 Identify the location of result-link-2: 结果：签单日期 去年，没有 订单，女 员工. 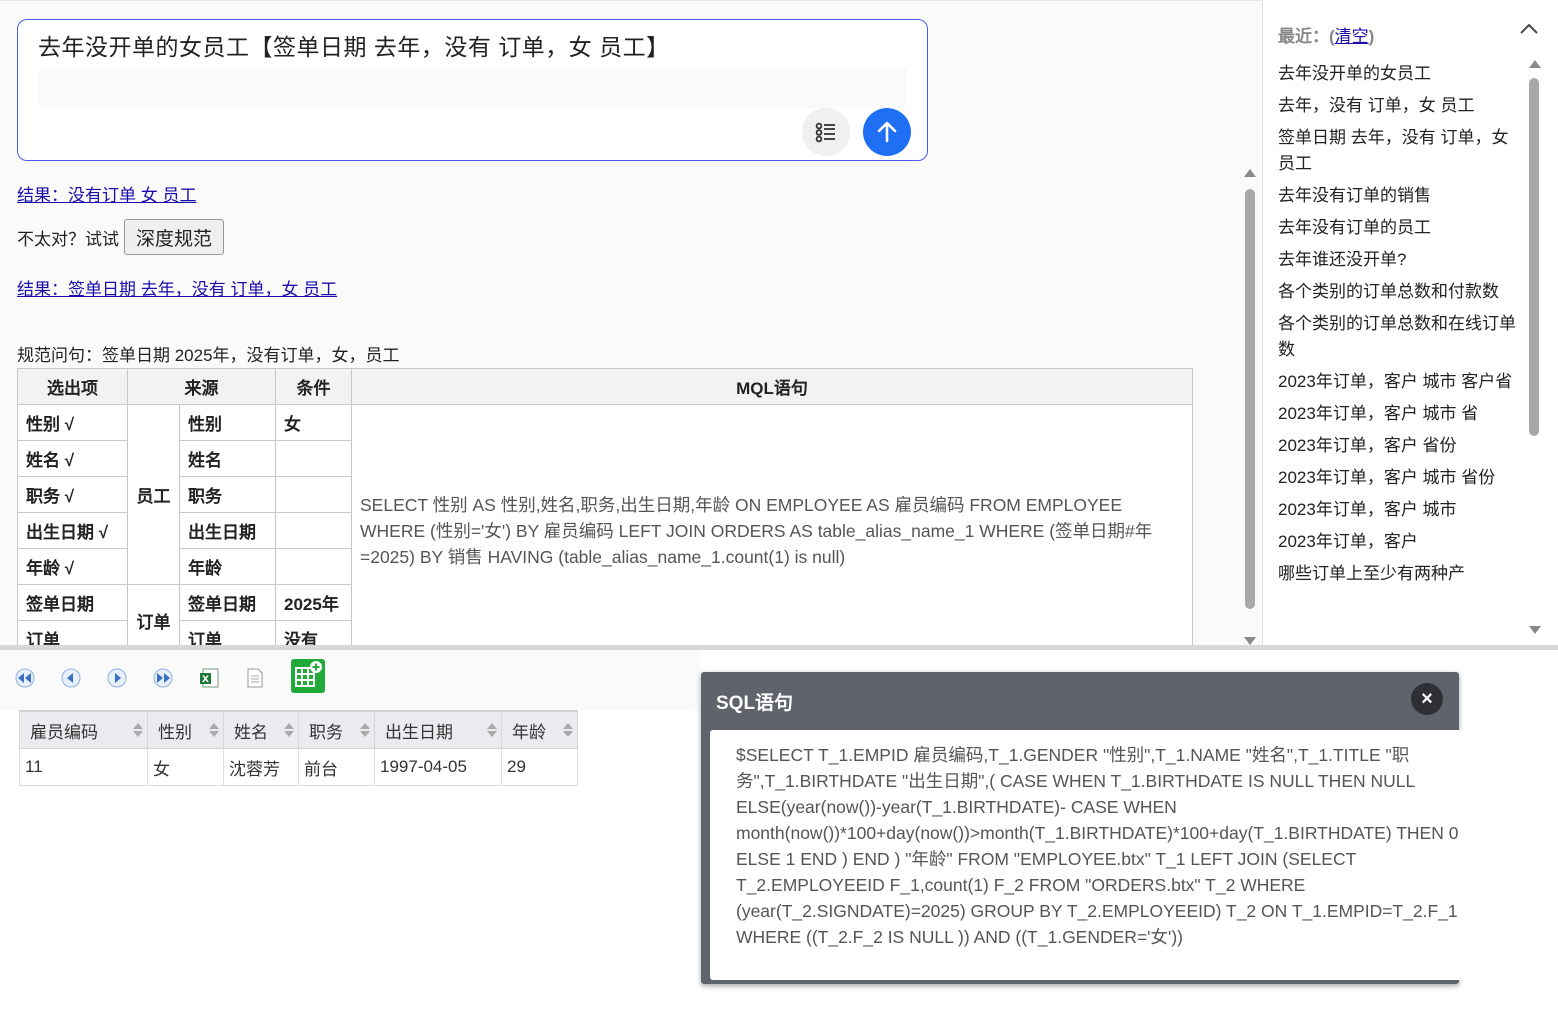
(177, 287).